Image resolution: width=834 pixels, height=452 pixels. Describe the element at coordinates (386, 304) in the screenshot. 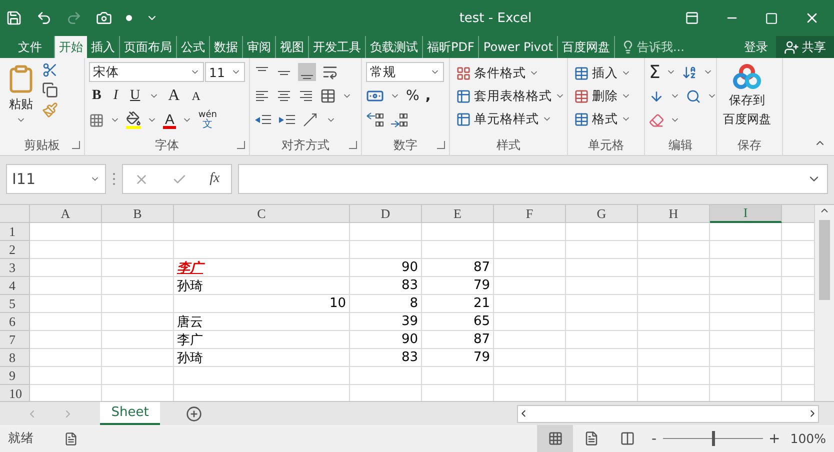

I see `table-cell: 8` at that location.